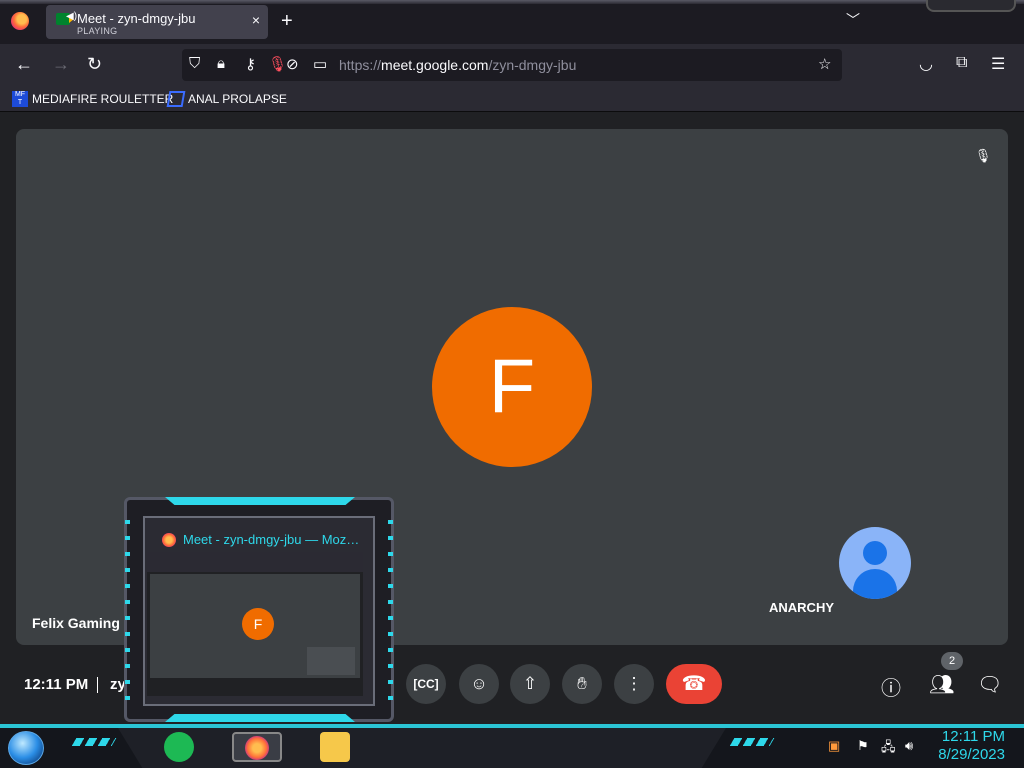 The image size is (1024, 768). What do you see at coordinates (875, 553) in the screenshot?
I see `avatar-head` at bounding box center [875, 553].